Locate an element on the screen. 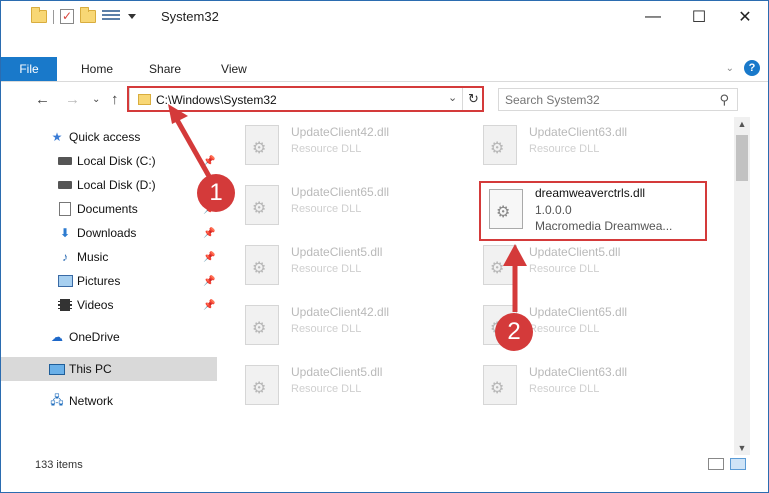  sidebar-item-label: Local Disk (C:) is located at coordinates (116, 161).